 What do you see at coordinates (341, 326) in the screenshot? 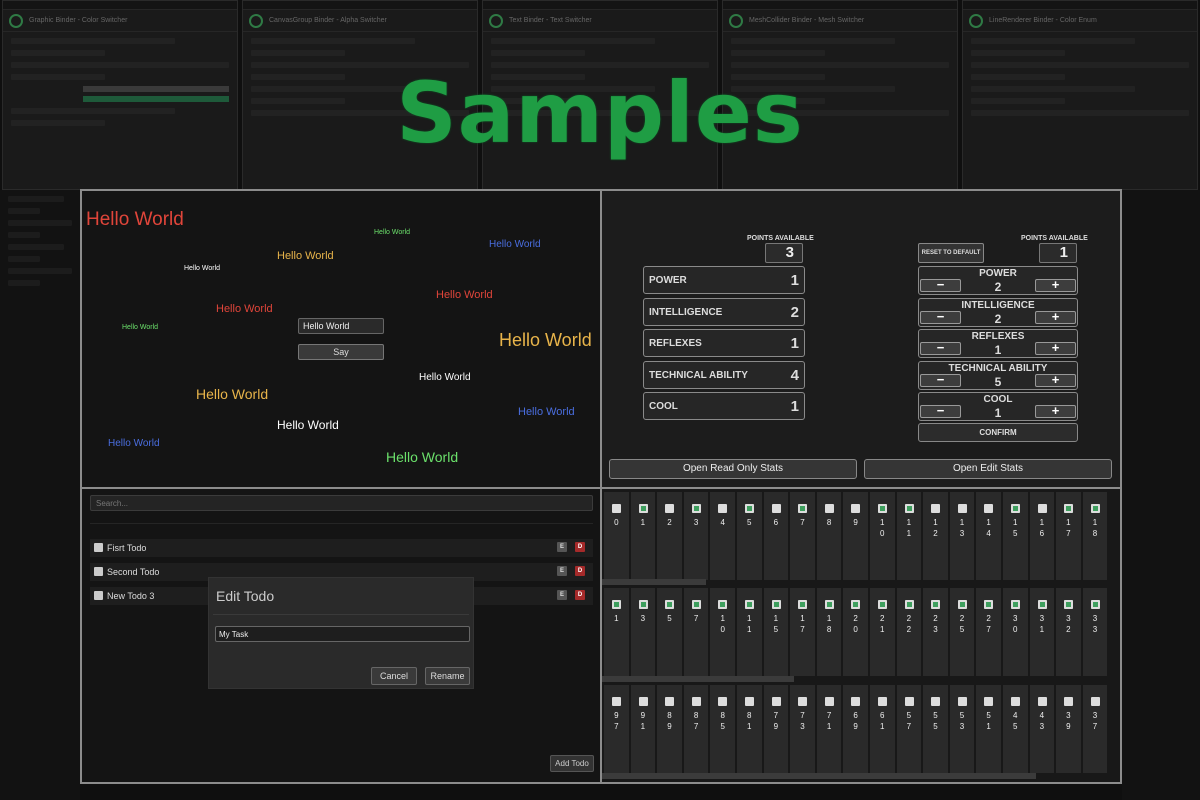
I see `hello-input: Hello World` at bounding box center [341, 326].